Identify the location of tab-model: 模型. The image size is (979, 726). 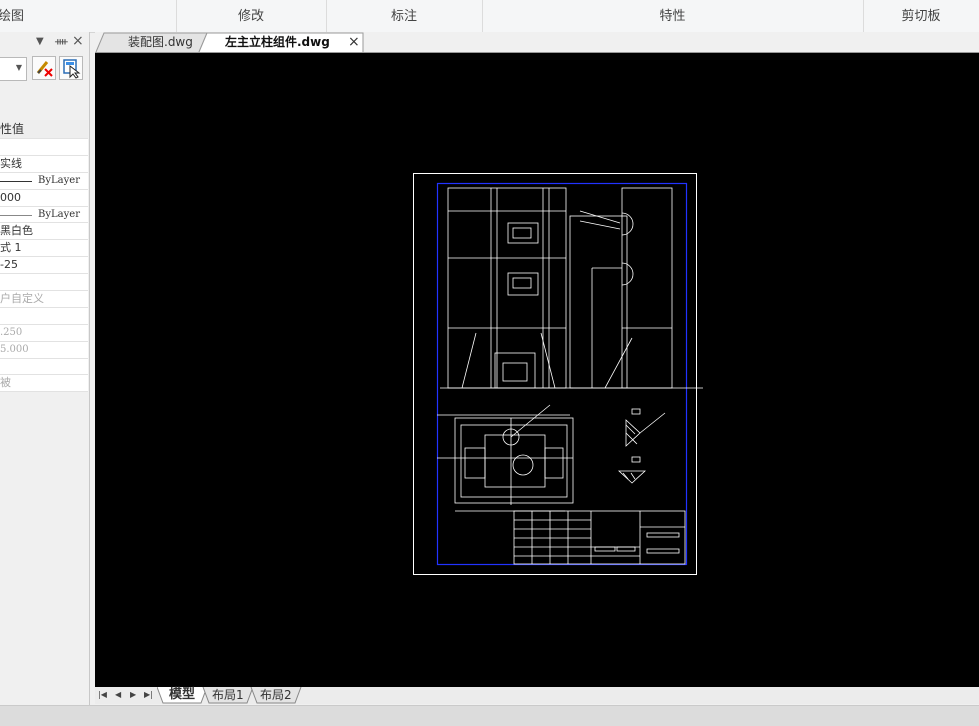
(182, 695).